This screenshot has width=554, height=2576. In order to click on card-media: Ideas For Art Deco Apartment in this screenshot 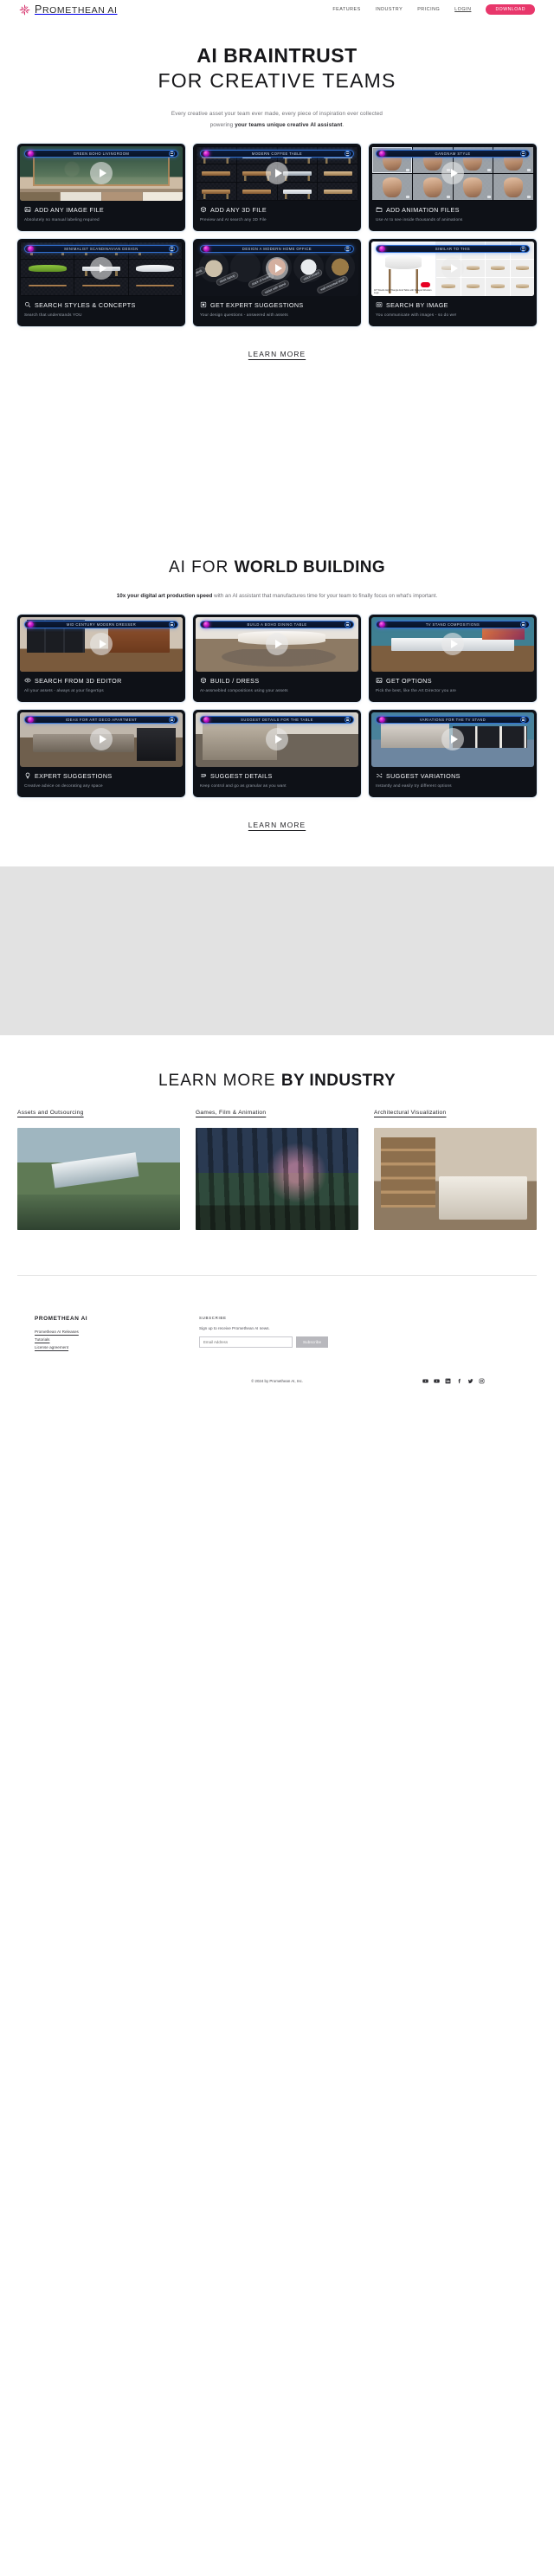, I will do `click(101, 739)`.